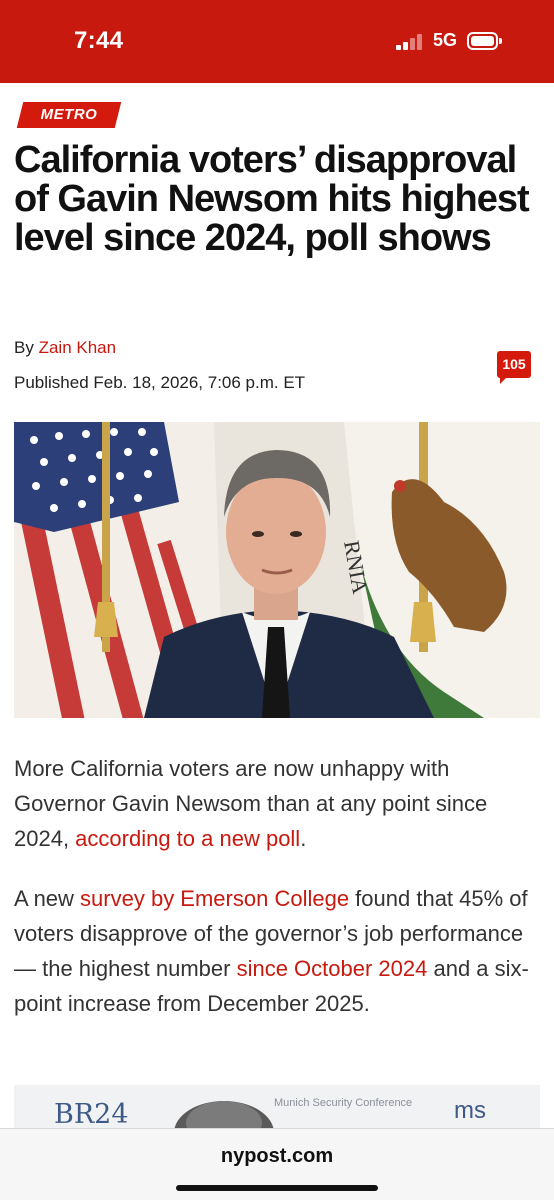 This screenshot has width=554, height=1200. Describe the element at coordinates (504, 380) in the screenshot. I see `comment-bubble-tail-icon` at that location.